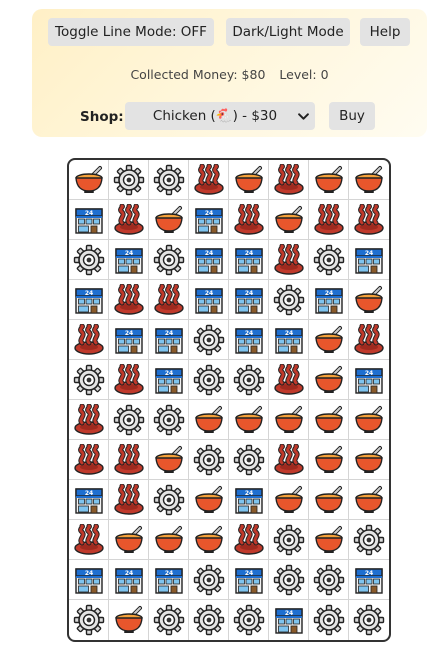 Image resolution: width=427 pixels, height=646 pixels. Describe the element at coordinates (385, 32) in the screenshot. I see `help-button: Help` at that location.